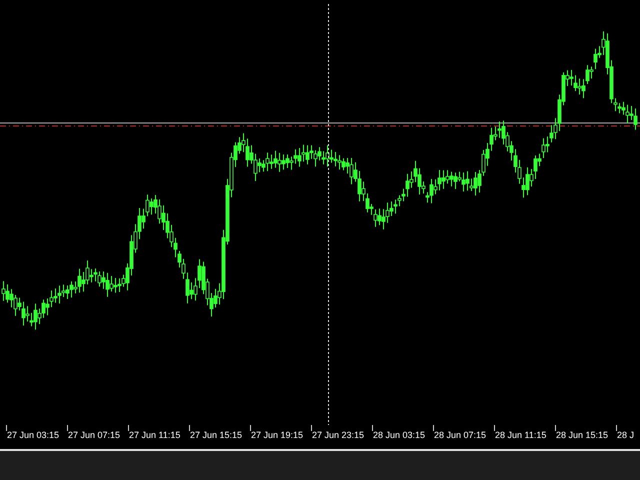  What do you see at coordinates (399, 435) in the screenshot?
I see `time-label: 28 Jun 03:15` at bounding box center [399, 435].